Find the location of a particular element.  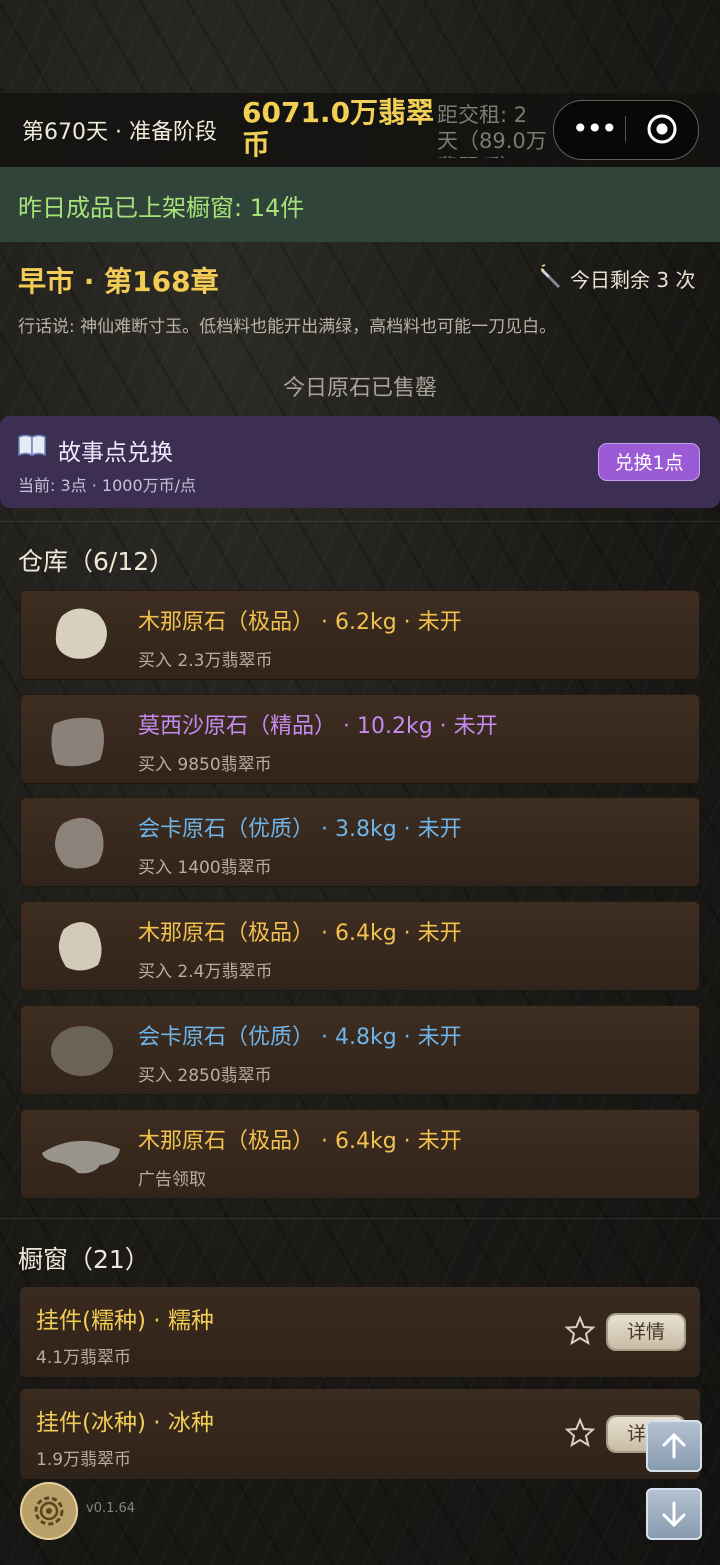

showcase-item-price: 1.9万翡翠币 is located at coordinates (84, 1460).